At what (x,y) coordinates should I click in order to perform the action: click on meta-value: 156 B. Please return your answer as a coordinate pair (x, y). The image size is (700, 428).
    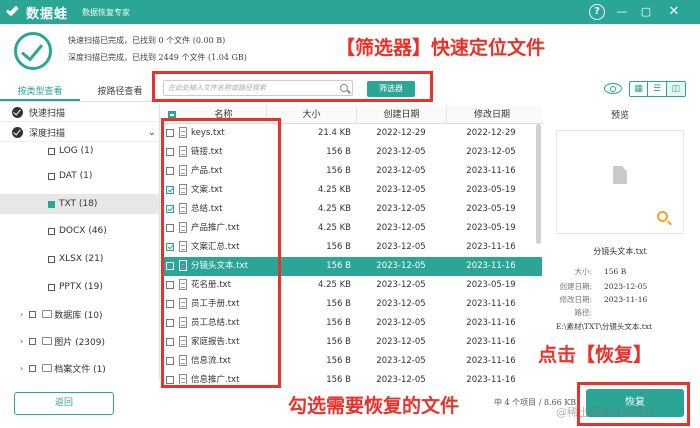
    Looking at the image, I should click on (615, 271).